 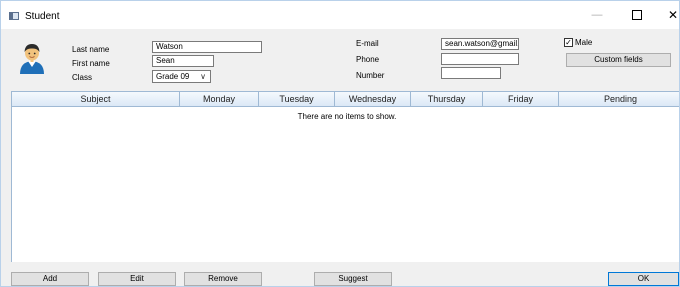 What do you see at coordinates (137, 279) in the screenshot?
I see `edit-button: Edit` at bounding box center [137, 279].